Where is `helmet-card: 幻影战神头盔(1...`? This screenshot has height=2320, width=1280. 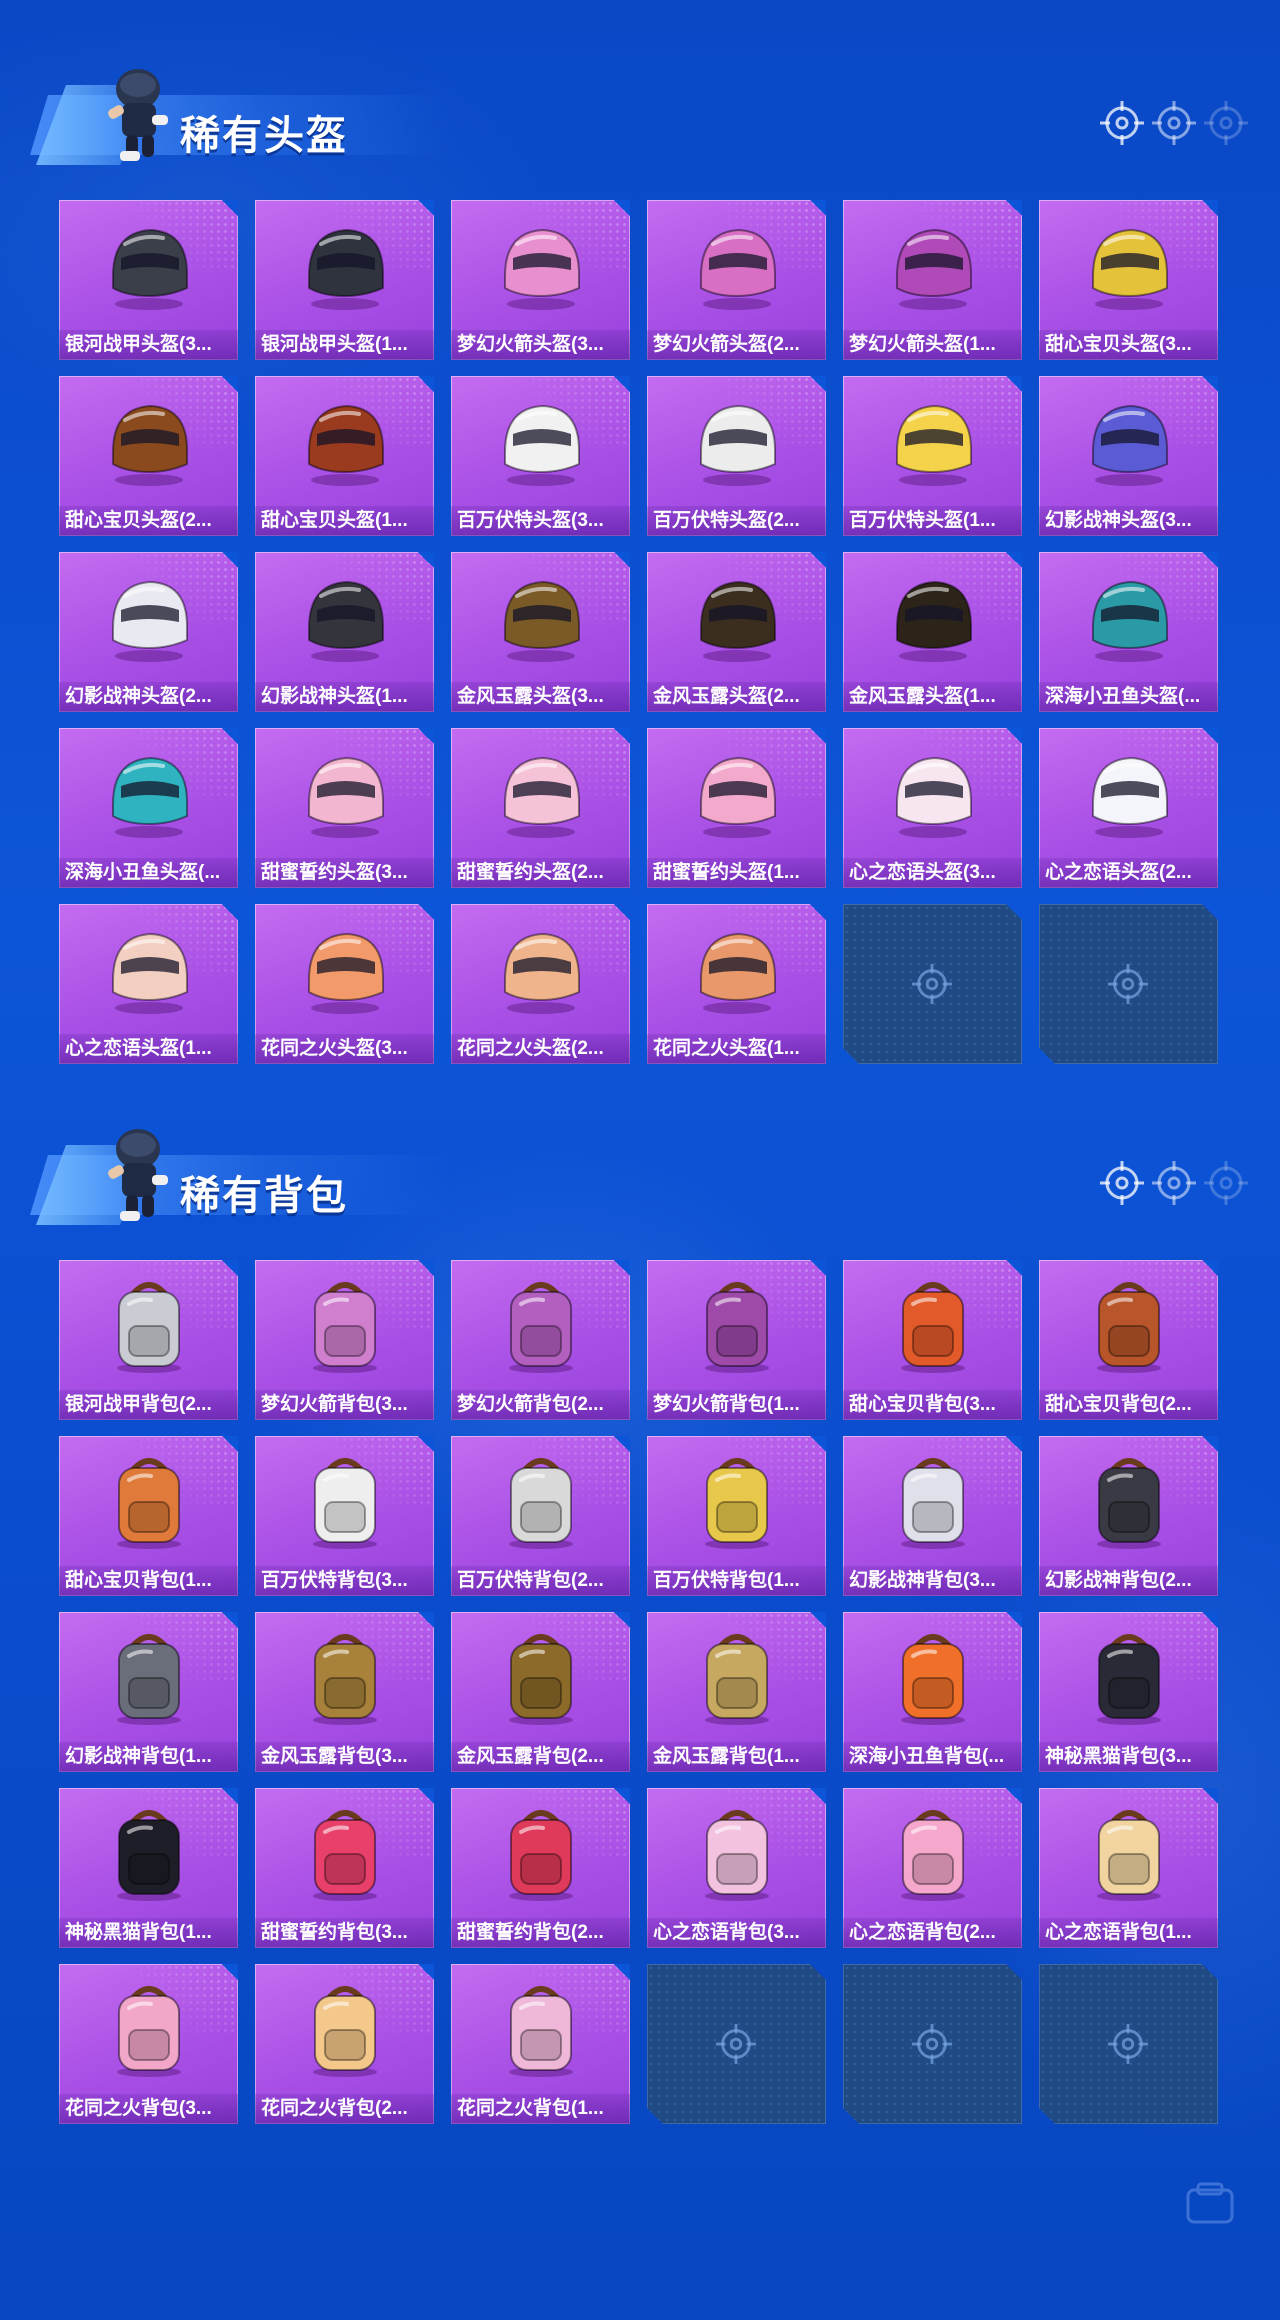 helmet-card: 幻影战神头盔(1... is located at coordinates (344, 632).